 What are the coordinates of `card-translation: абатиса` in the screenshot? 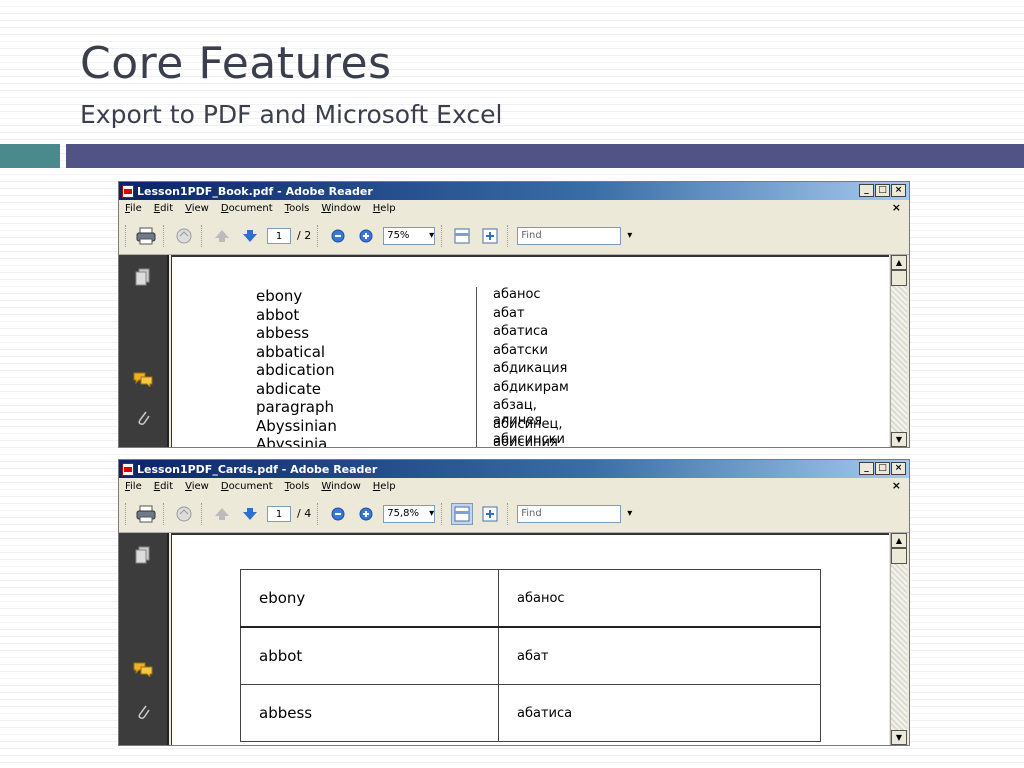 It's located at (659, 713).